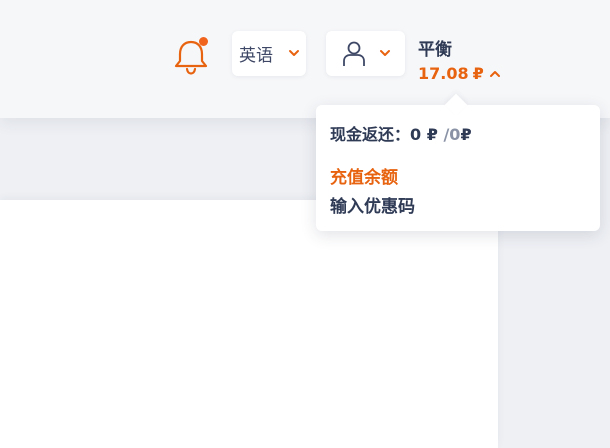  What do you see at coordinates (455, 134) in the screenshot?
I see `cashback-limit: 0` at bounding box center [455, 134].